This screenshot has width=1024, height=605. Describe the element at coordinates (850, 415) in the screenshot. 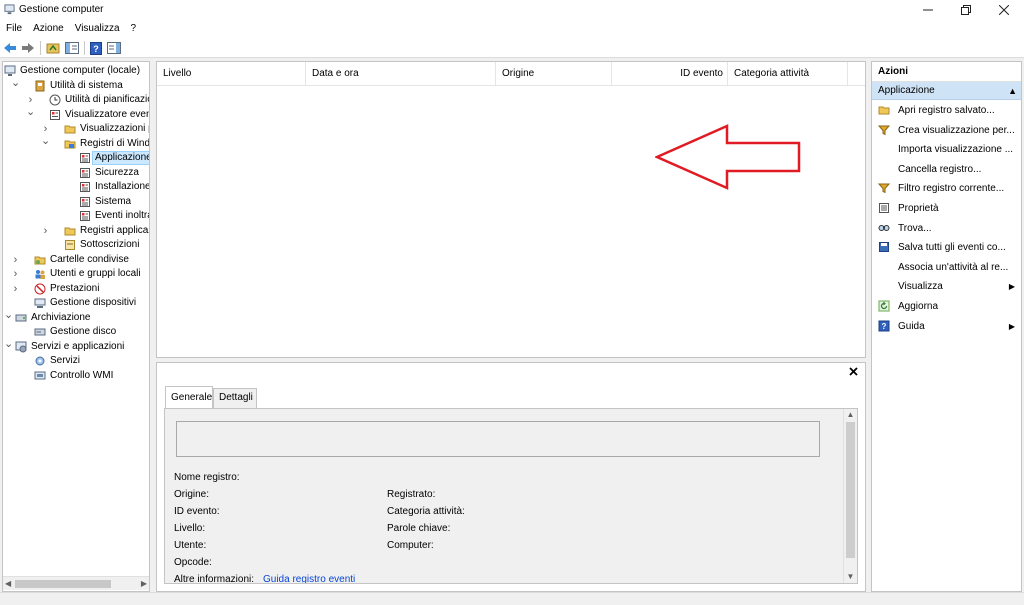

I see `scroll-up-icon: ▲` at that location.